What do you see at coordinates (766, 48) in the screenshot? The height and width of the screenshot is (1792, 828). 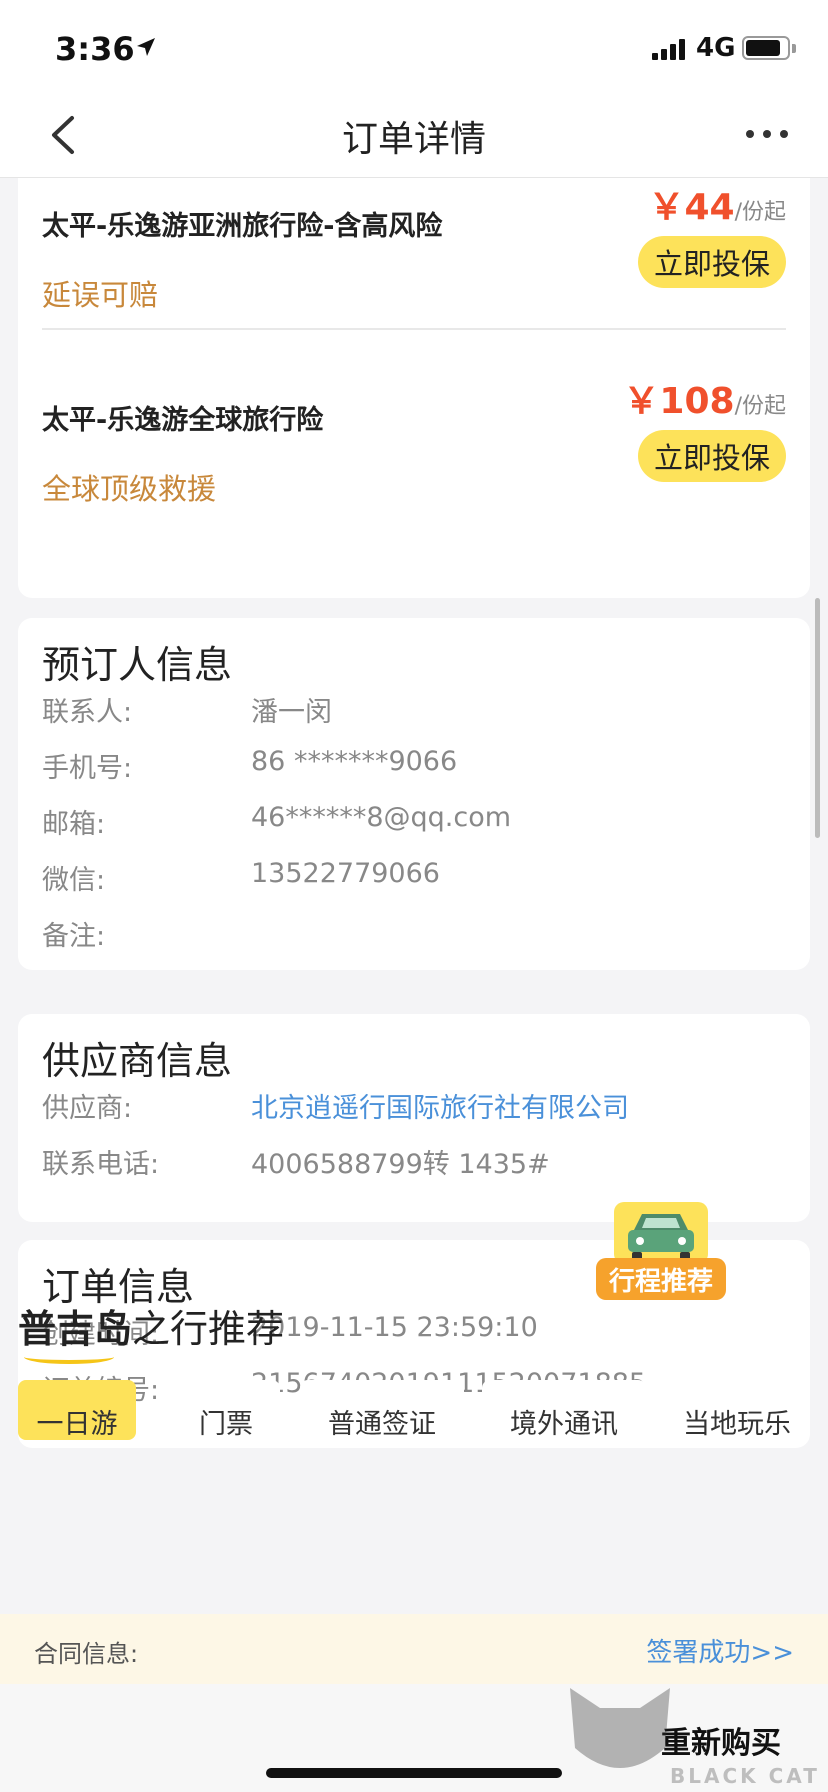 I see `battery-icon` at bounding box center [766, 48].